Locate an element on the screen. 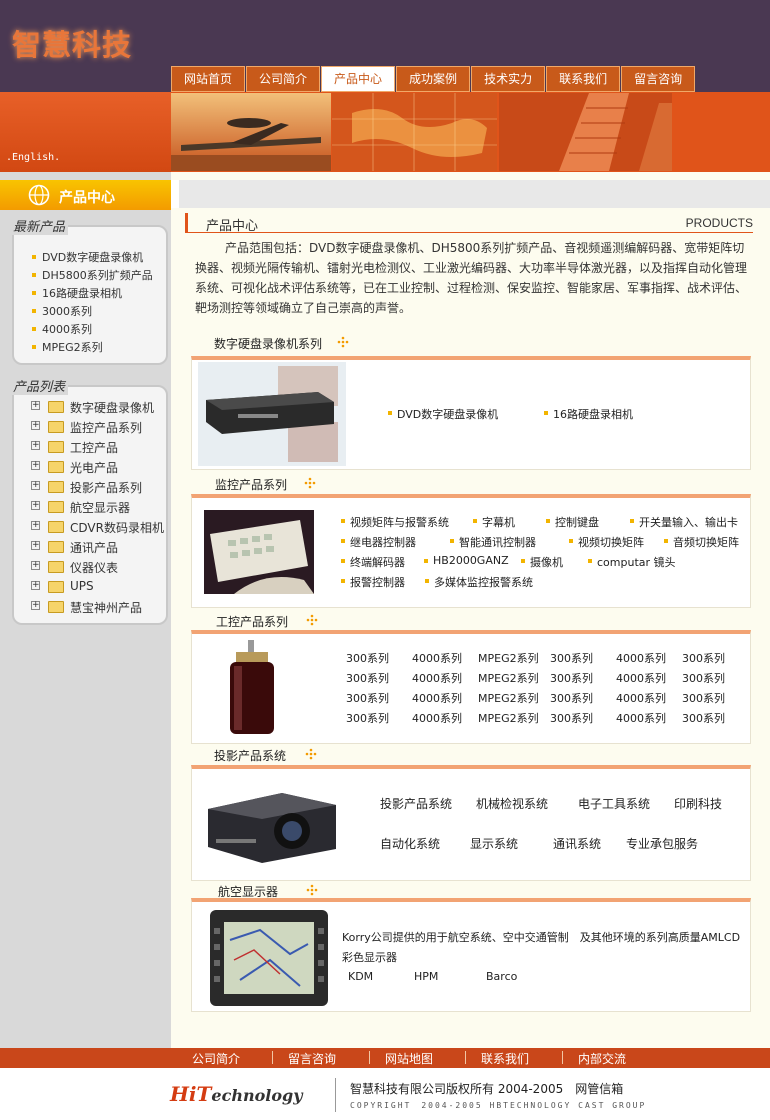  product-link: 智能通讯控制器 is located at coordinates (493, 542).